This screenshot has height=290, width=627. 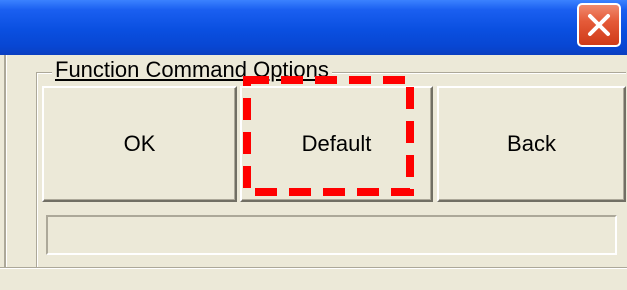 I want to click on close-icon, so click(x=599, y=25).